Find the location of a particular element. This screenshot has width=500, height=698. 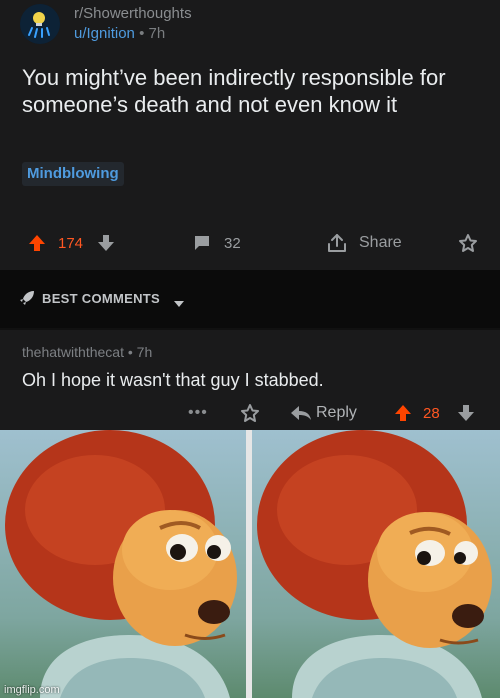

subreddit-name: r/Showerthoughts is located at coordinates (133, 14).